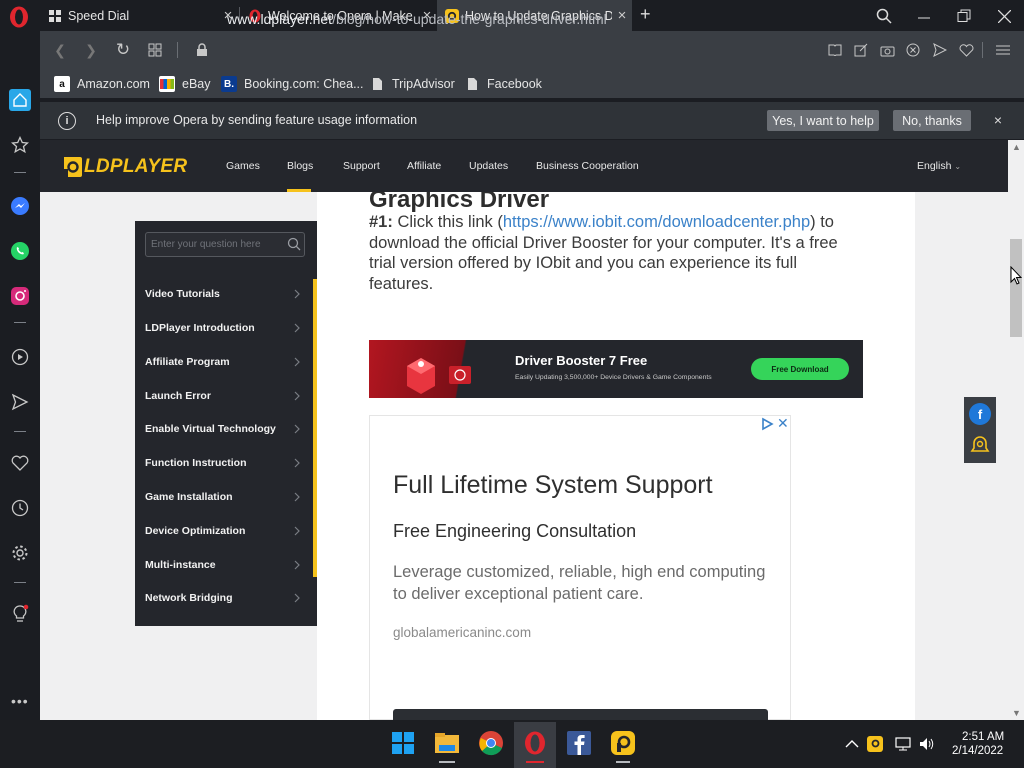 Image resolution: width=1024 pixels, height=768 pixels. Describe the element at coordinates (940, 50) in the screenshot. I see `send-icon` at that location.